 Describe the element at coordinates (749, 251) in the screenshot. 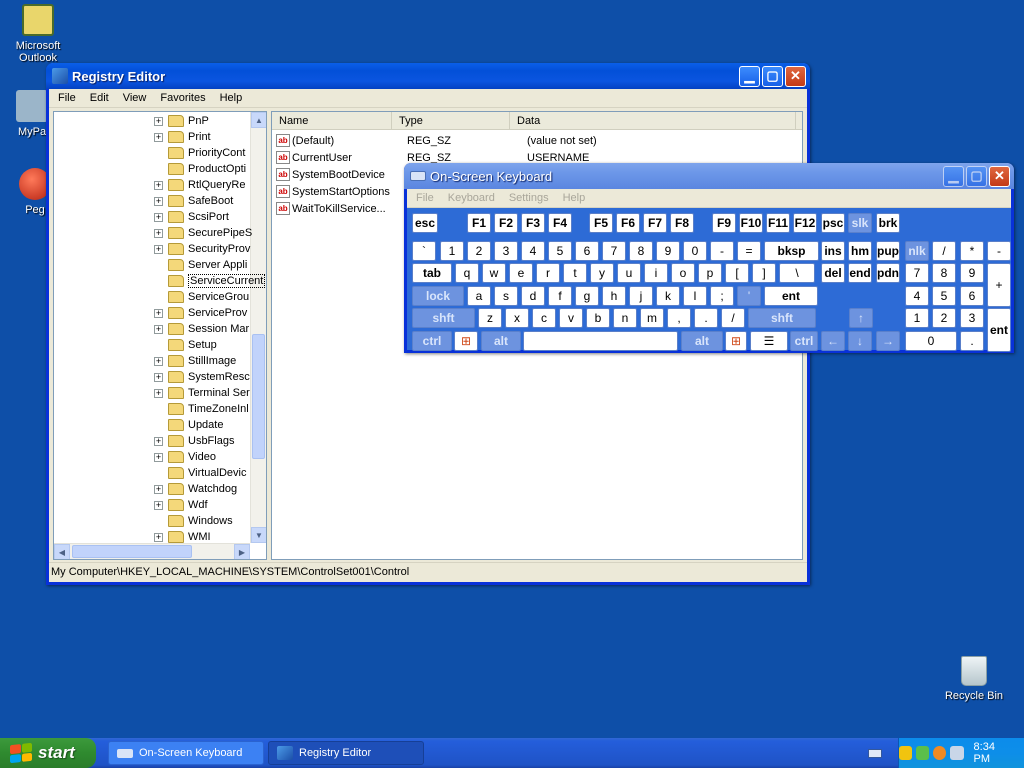

I see `key-equals: =` at that location.